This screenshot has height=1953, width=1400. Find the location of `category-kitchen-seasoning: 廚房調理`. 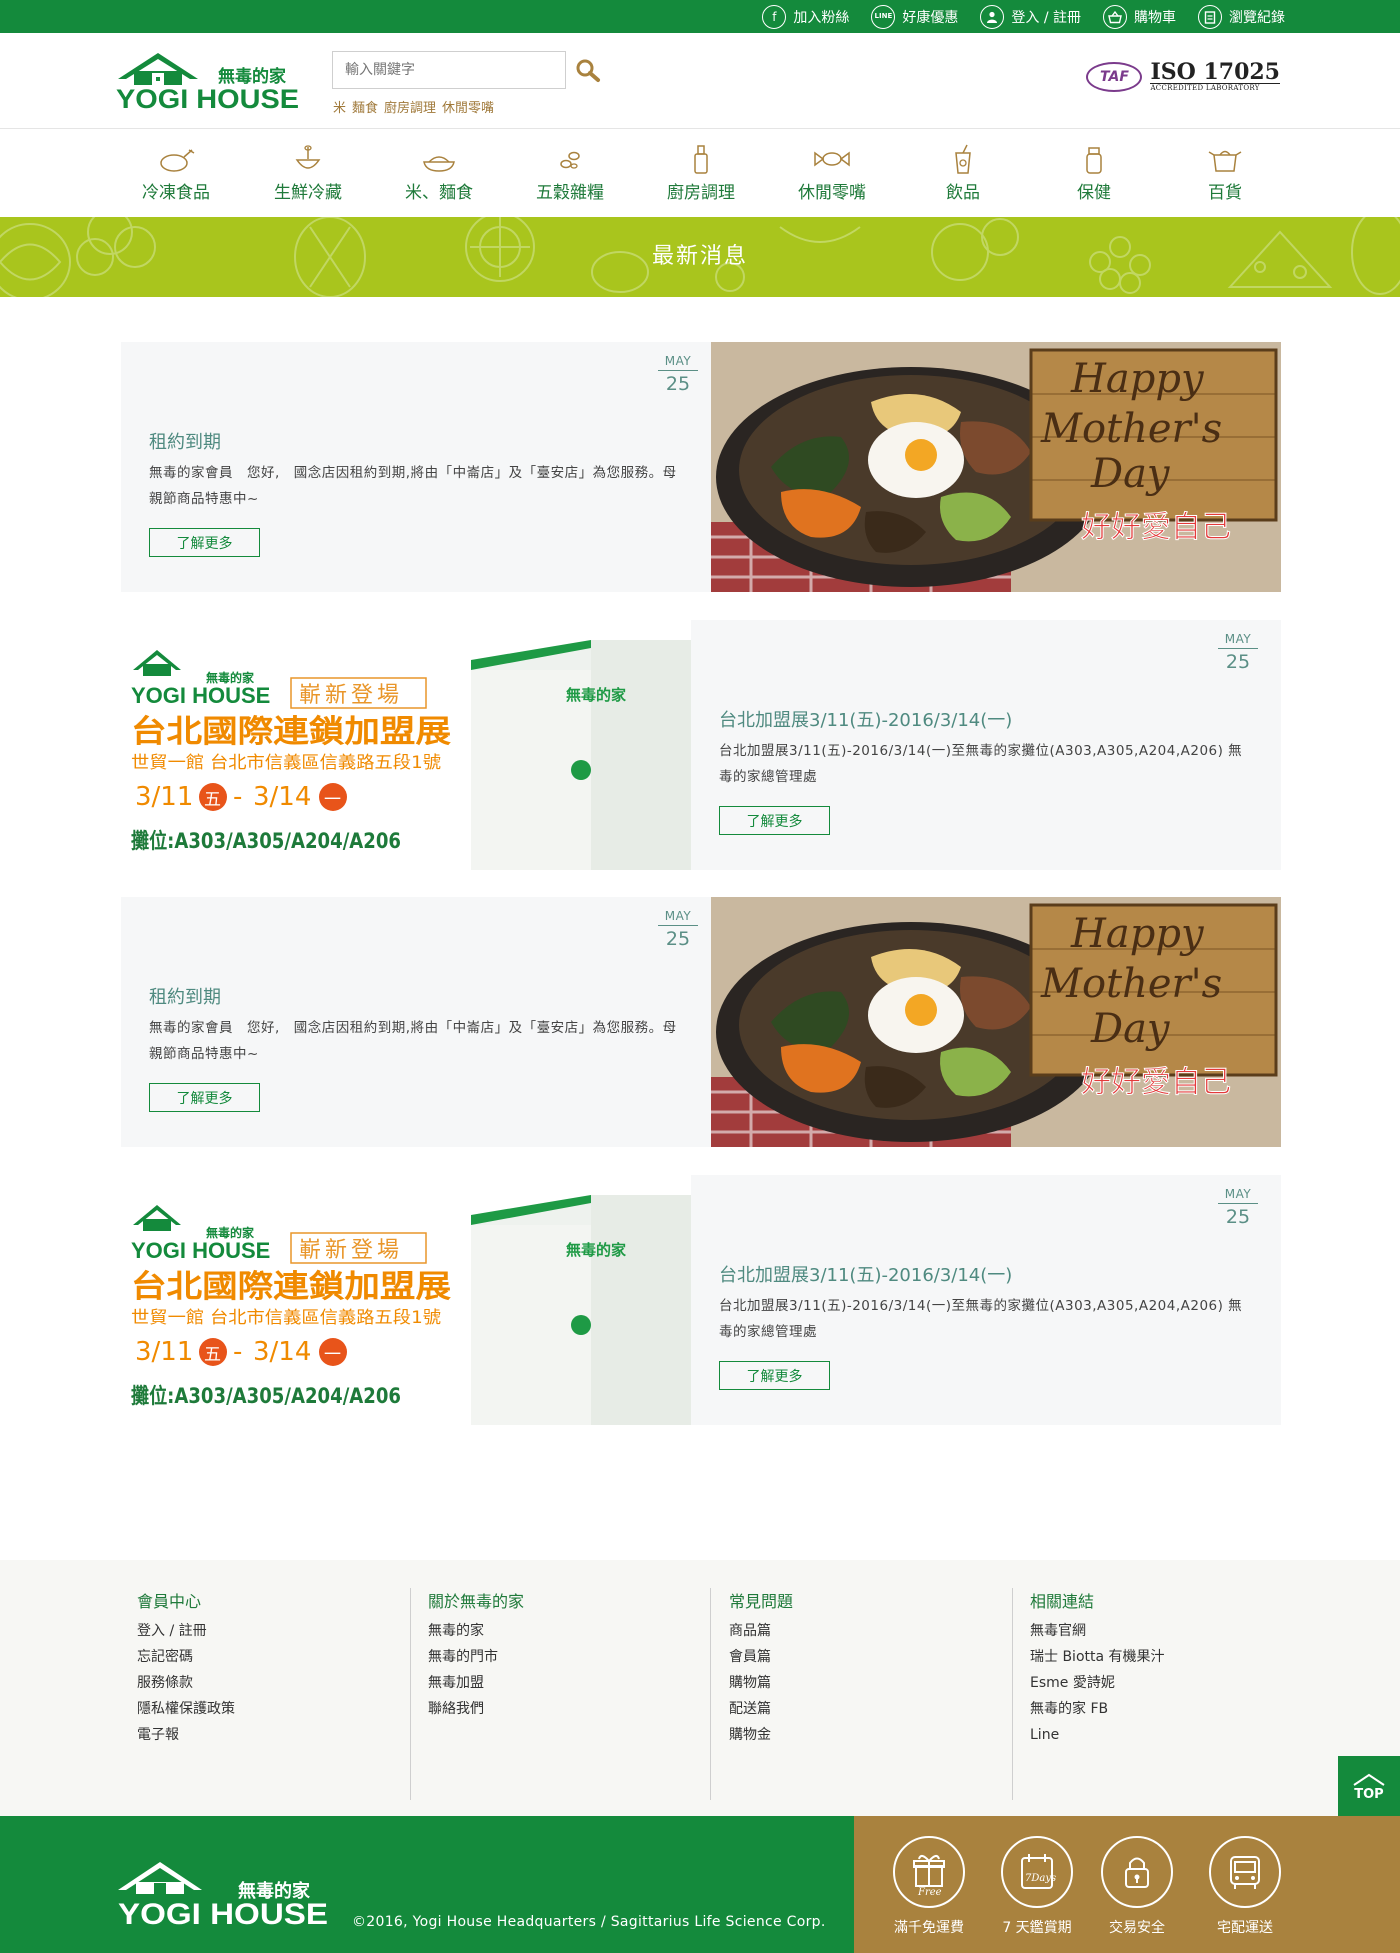

category-kitchen-seasoning: 廚房調理 is located at coordinates (701, 173).